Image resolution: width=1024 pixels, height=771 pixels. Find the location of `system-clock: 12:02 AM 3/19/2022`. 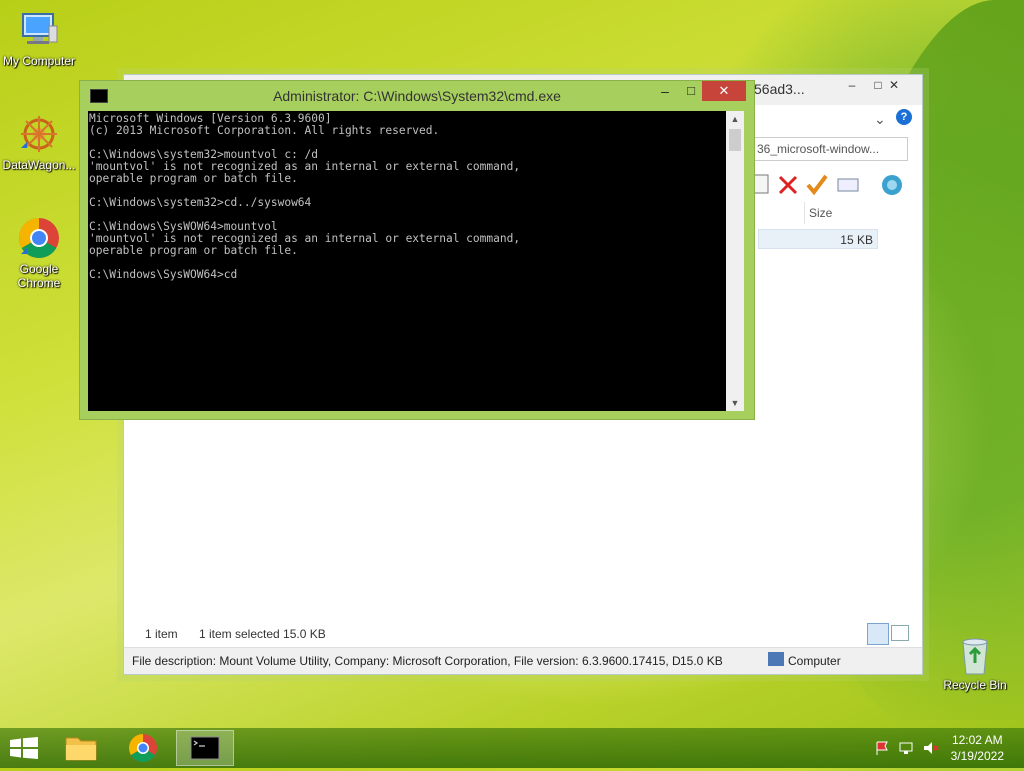

system-clock: 12:02 AM 3/19/2022 is located at coordinates (977, 748).